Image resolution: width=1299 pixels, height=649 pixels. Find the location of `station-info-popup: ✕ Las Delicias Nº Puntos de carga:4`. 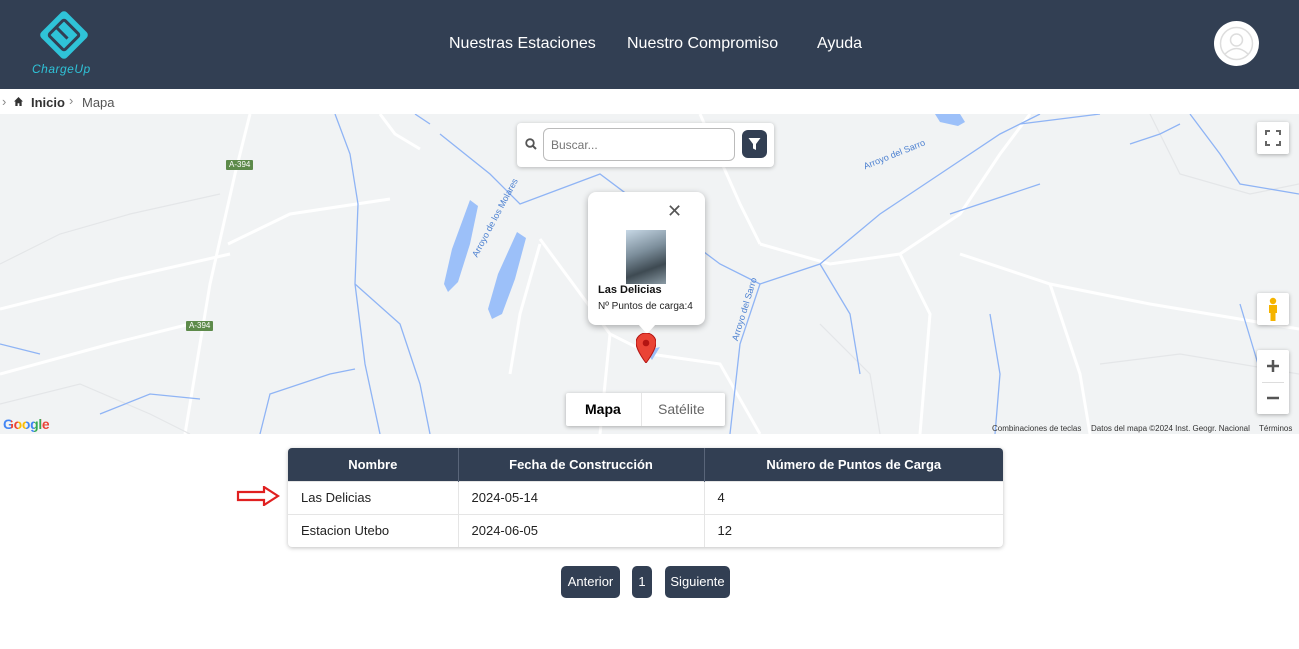

station-info-popup: ✕ Las Delicias Nº Puntos de carga:4 is located at coordinates (646, 263).